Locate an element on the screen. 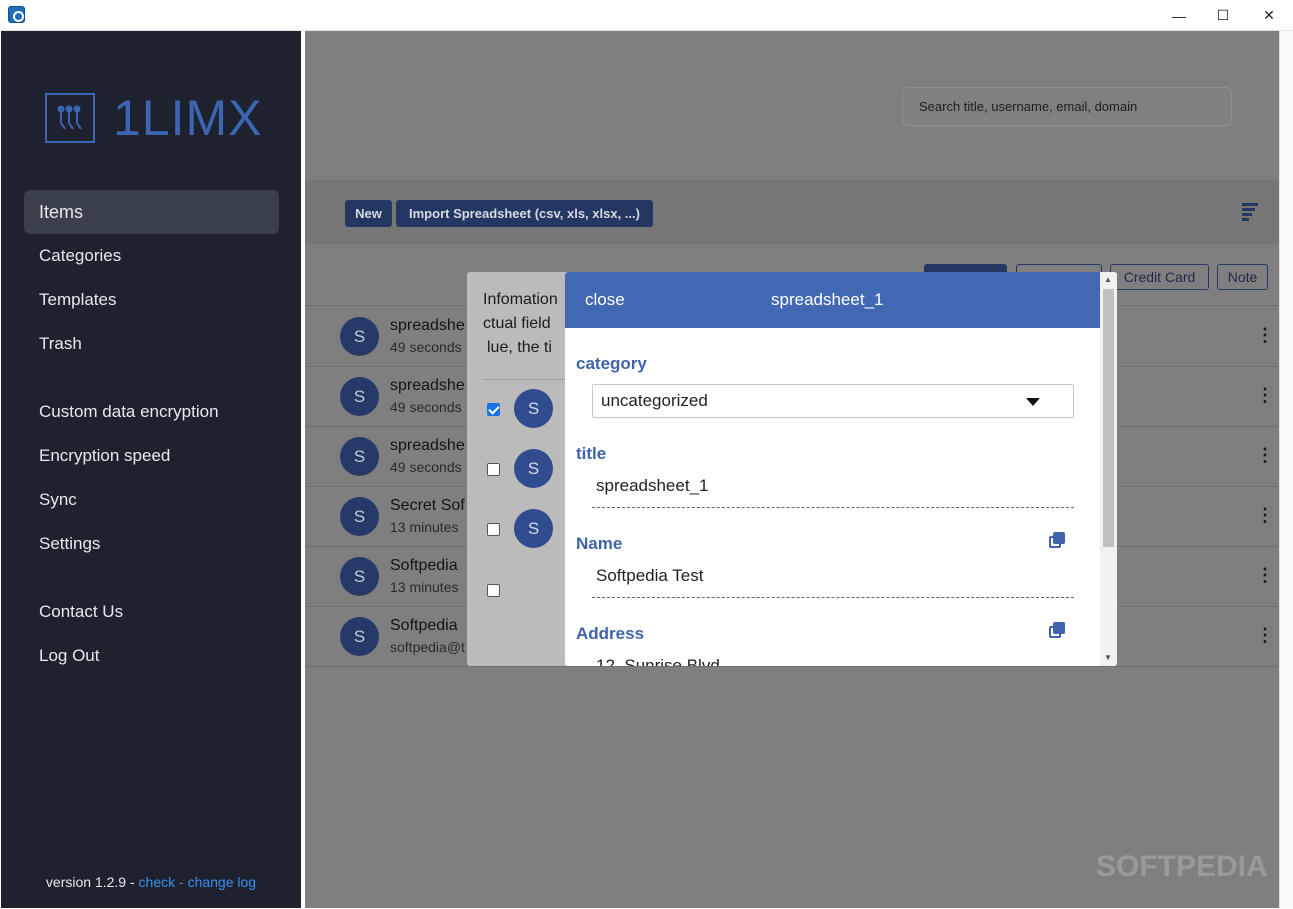 The image size is (1293, 909). maximize-button: ☐ is located at coordinates (1223, 15).